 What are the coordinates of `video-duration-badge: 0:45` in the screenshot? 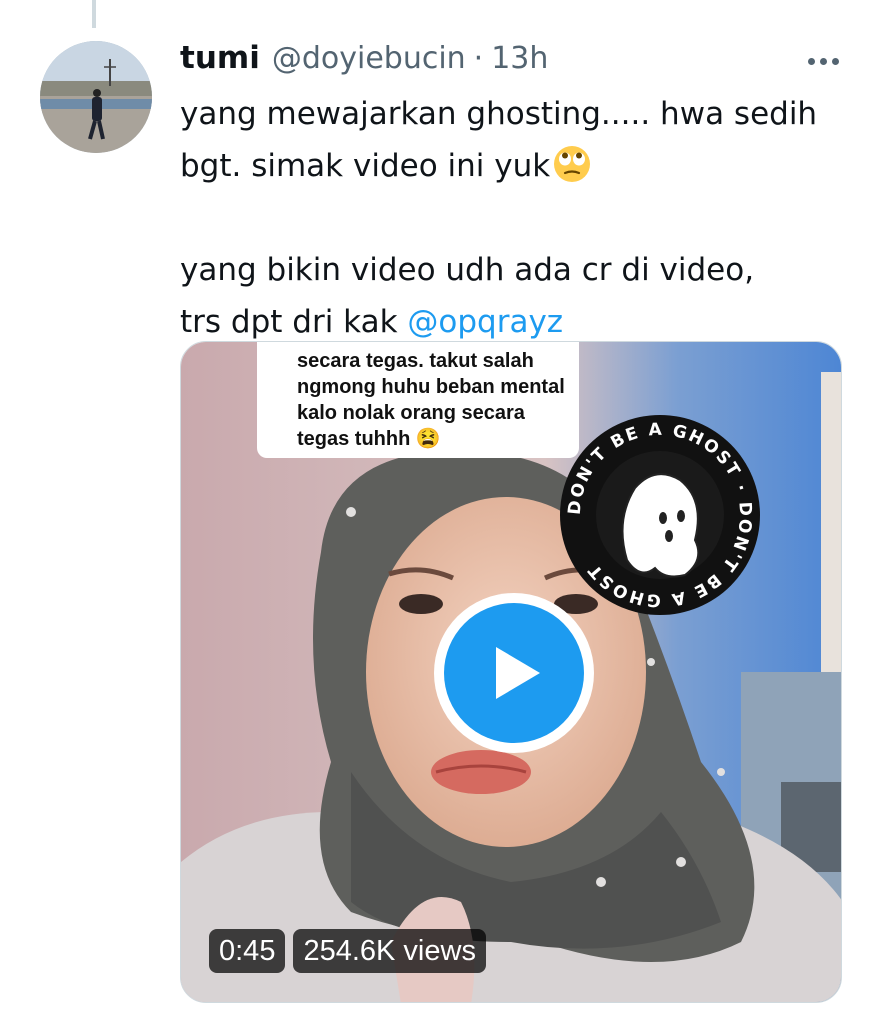 It's located at (247, 951).